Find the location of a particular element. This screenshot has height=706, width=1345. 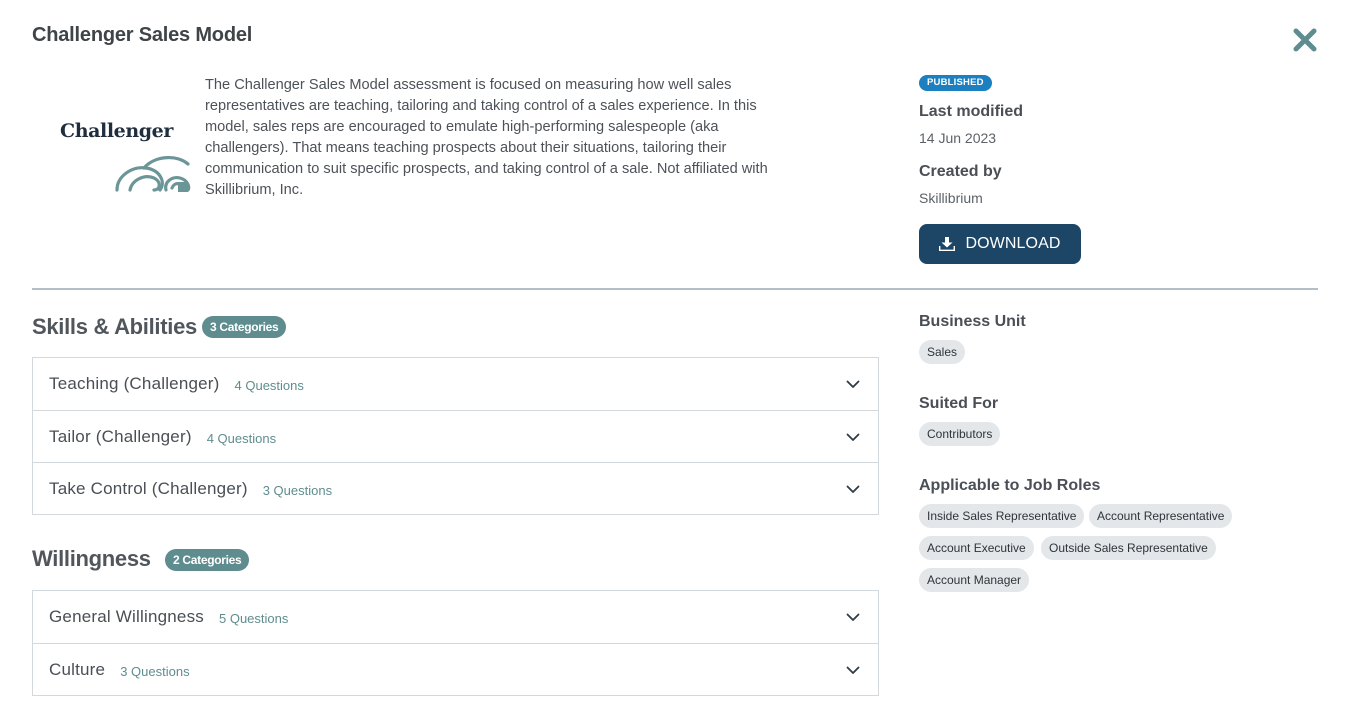

accordion-item-take-control: Take Control (Challenger) 3 Questions is located at coordinates (455, 488).